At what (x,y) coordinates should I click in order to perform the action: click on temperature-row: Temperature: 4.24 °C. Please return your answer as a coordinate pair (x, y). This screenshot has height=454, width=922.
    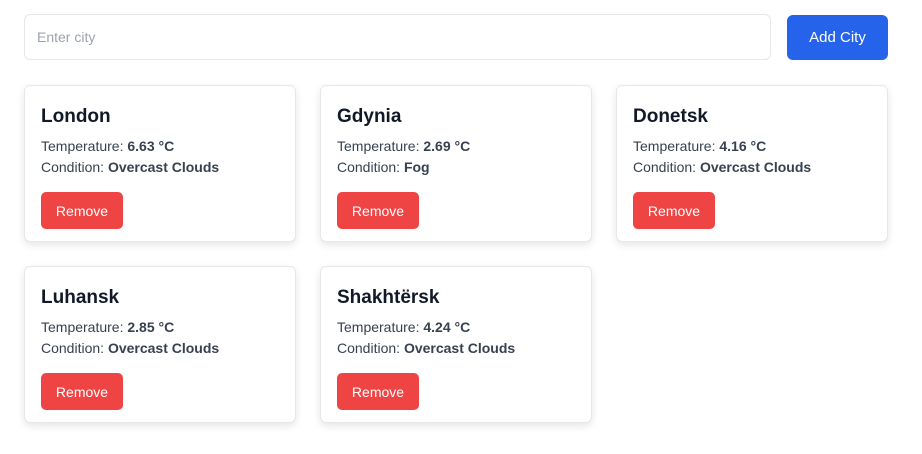
    Looking at the image, I should click on (456, 327).